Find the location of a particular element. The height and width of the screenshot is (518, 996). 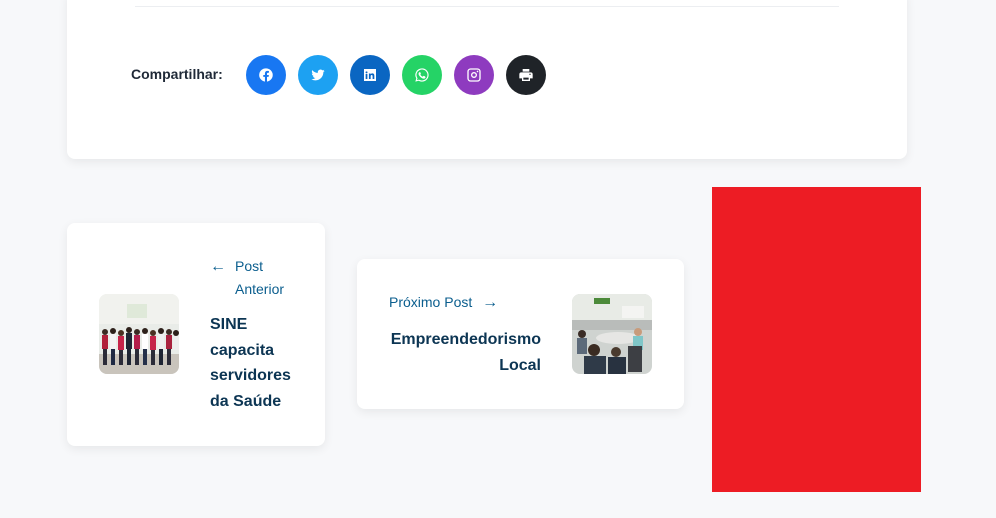

share-buttons is located at coordinates (396, 75).